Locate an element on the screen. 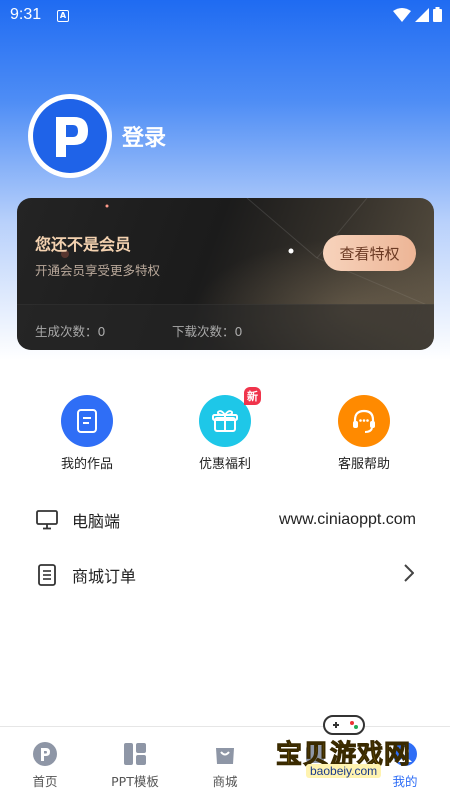 The height and width of the screenshot is (800, 450). notification-a-icon: A is located at coordinates (63, 16).